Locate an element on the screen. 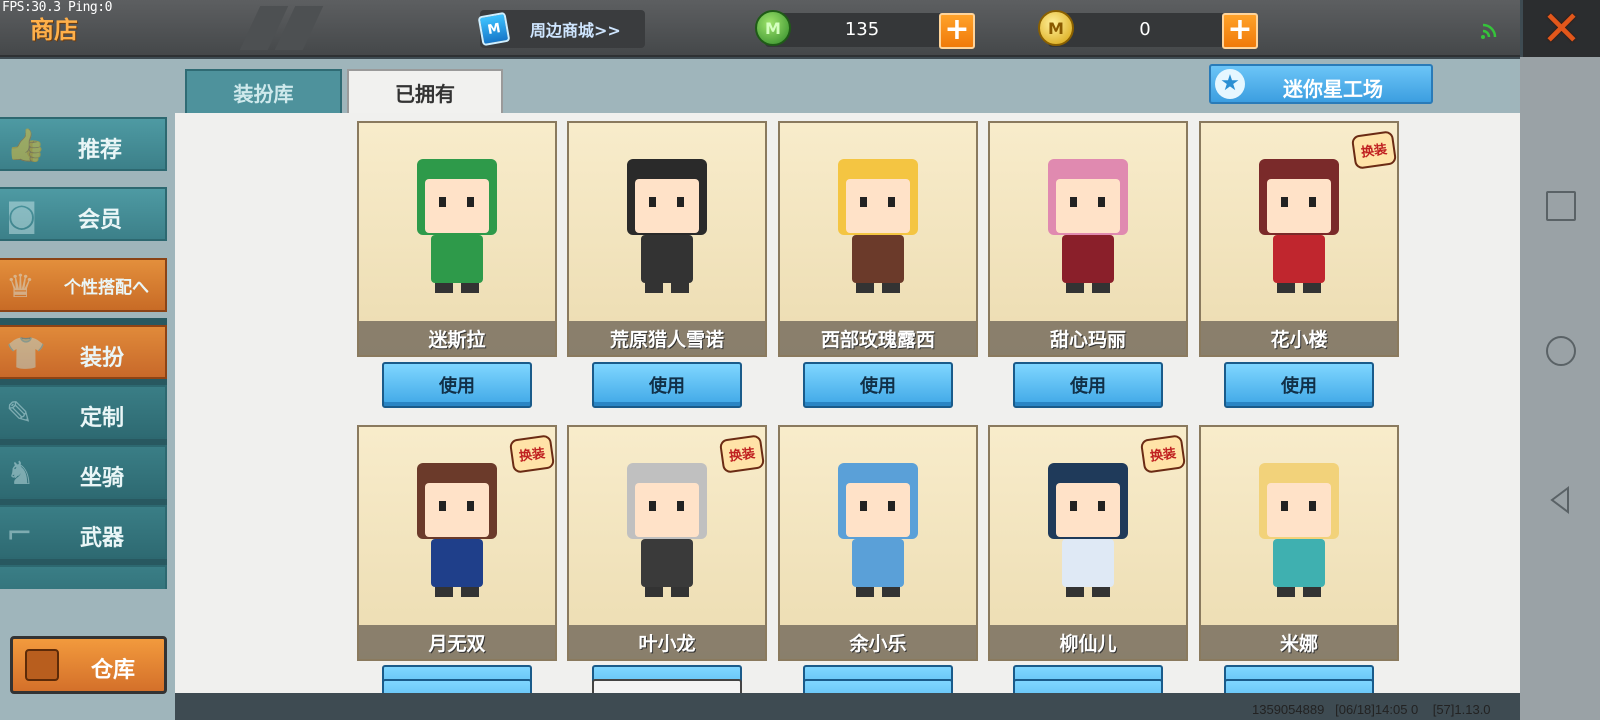 The image size is (1600, 720). add-mini-coin-button: + is located at coordinates (1240, 31).